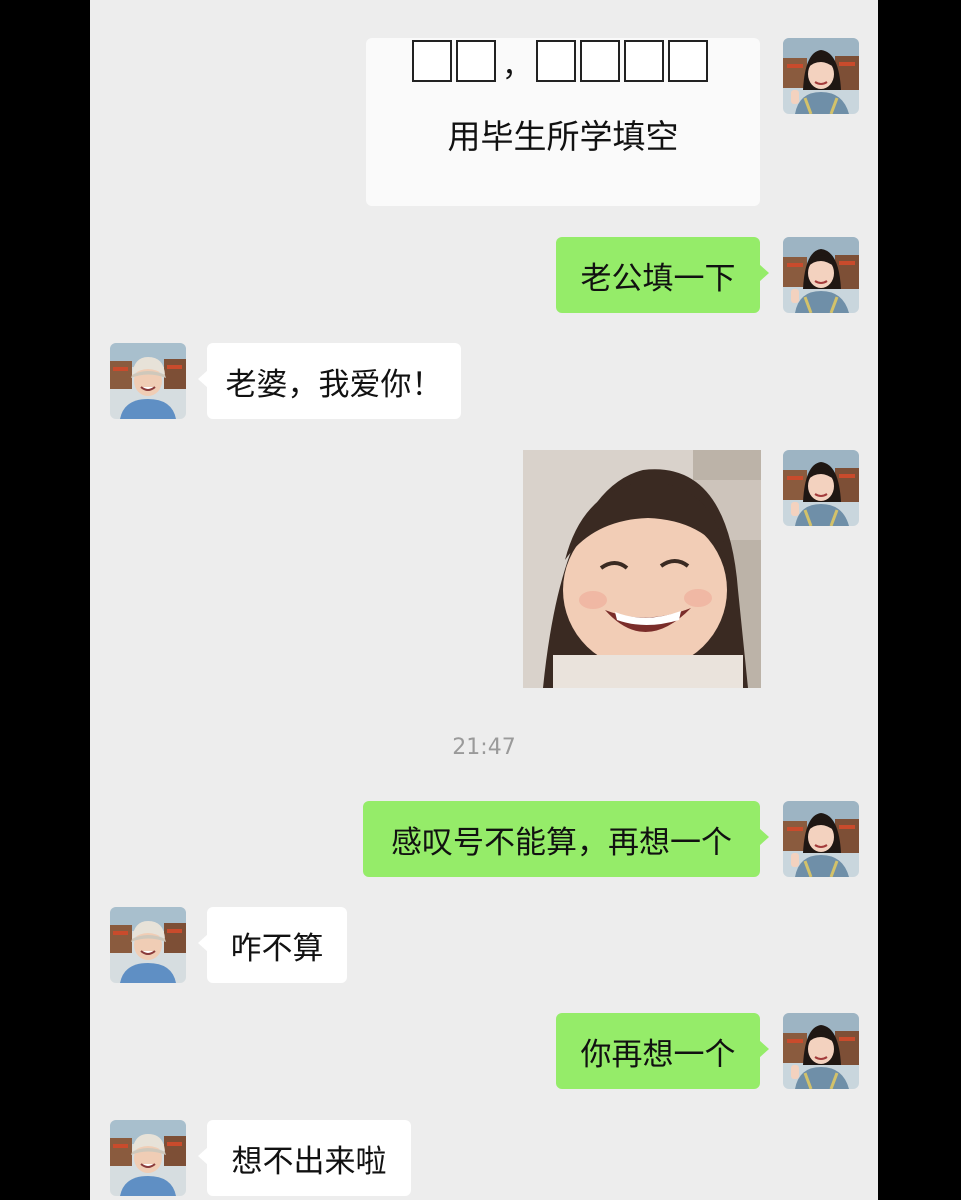 This screenshot has height=1200, width=961. Describe the element at coordinates (329, 381) in the screenshot. I see `incoming-message: 老婆，我爱你！` at that location.